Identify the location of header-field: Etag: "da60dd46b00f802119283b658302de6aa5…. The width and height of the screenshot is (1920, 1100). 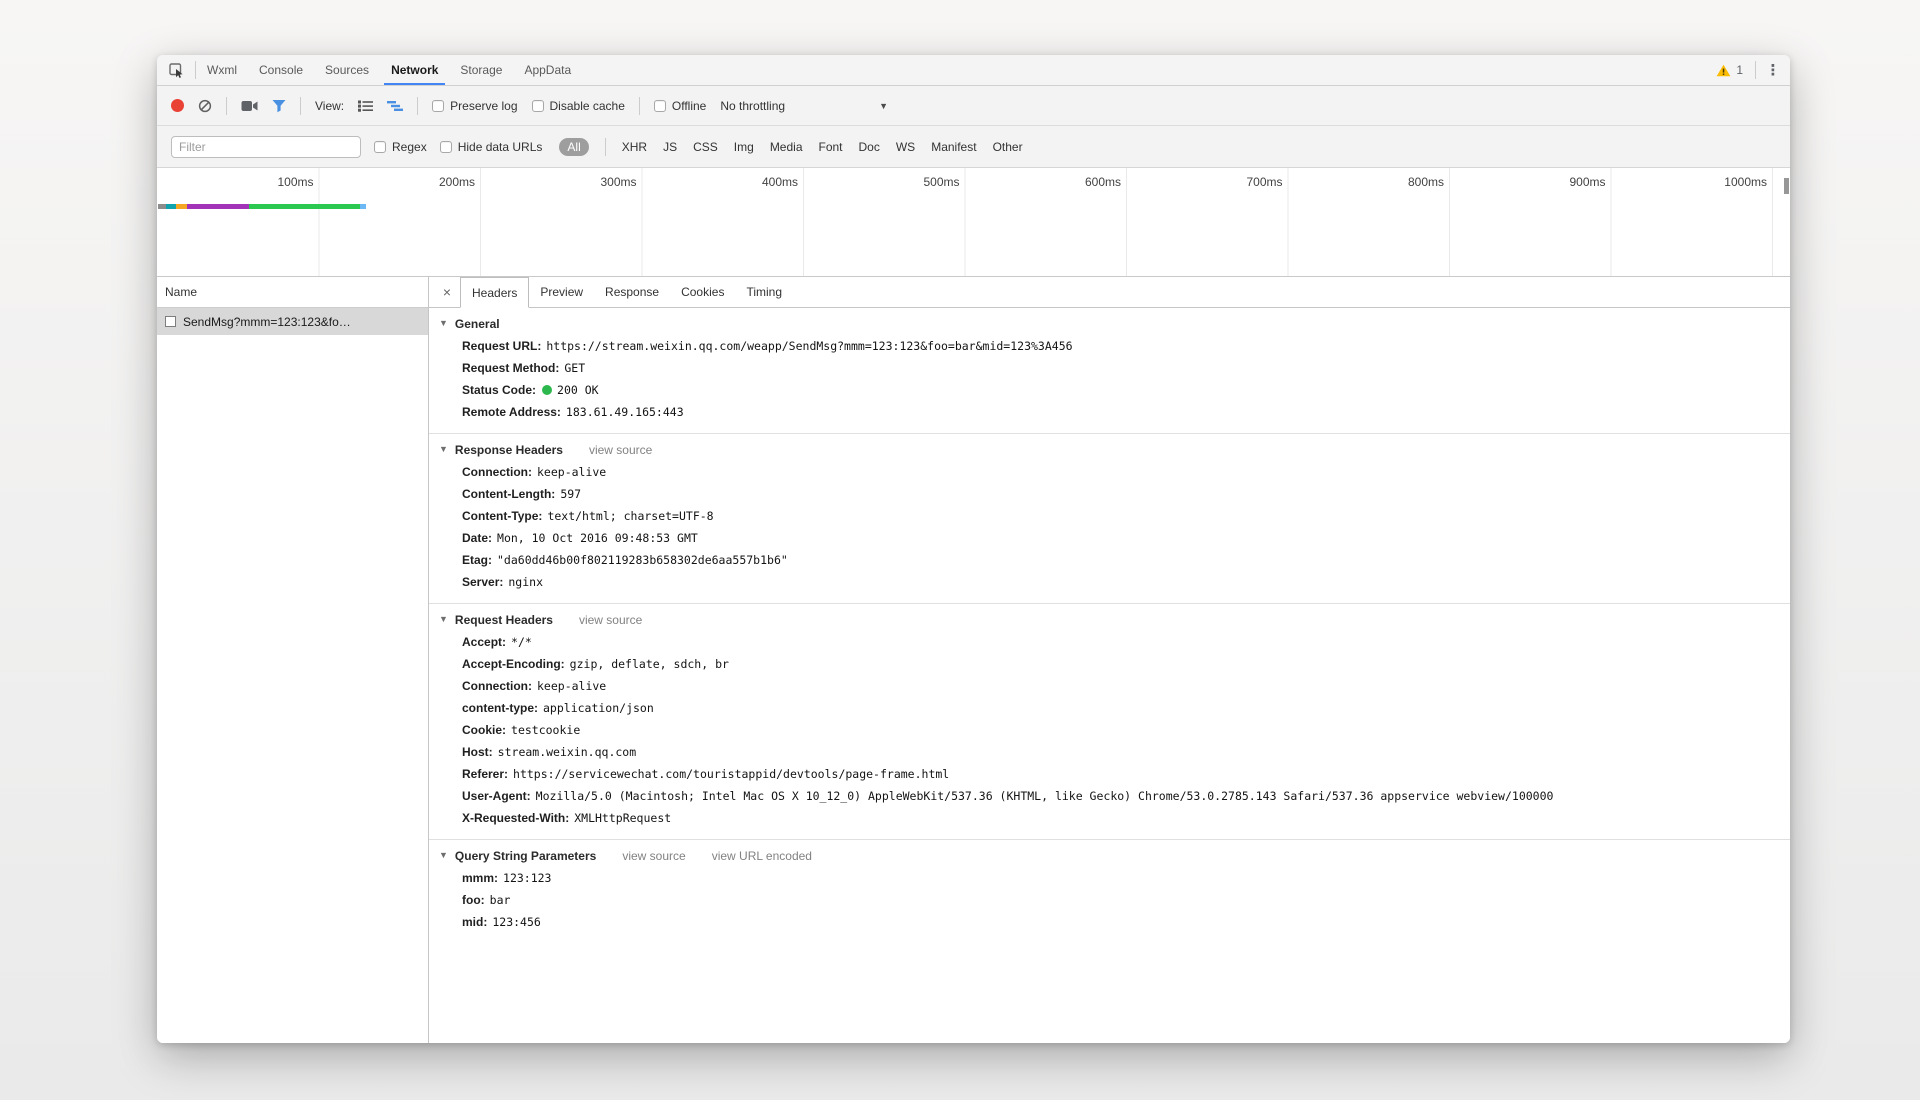
(1109, 560).